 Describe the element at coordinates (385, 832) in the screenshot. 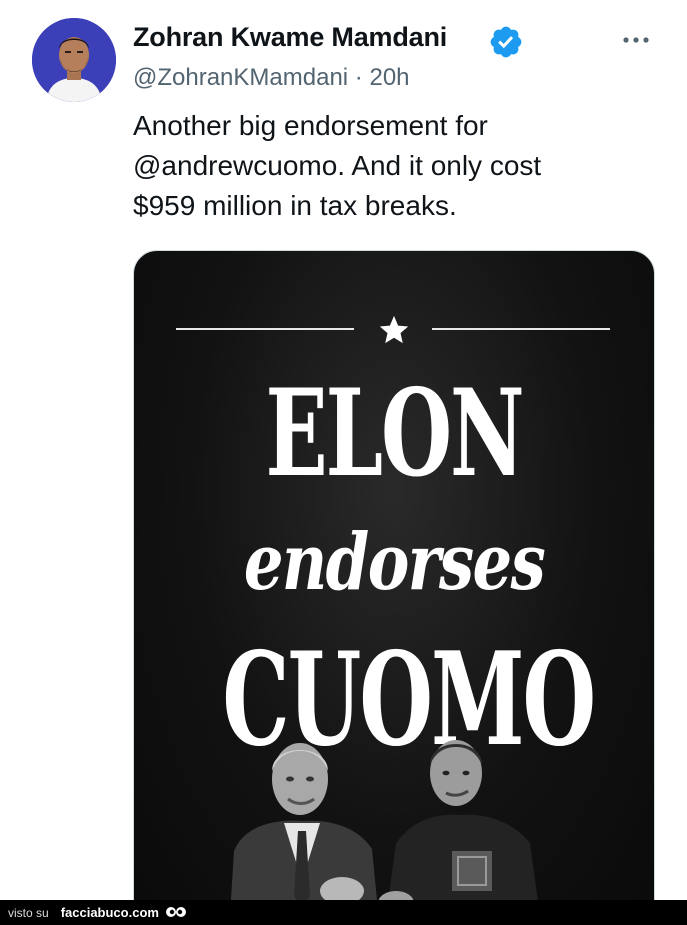

I see `photo-two-men` at that location.